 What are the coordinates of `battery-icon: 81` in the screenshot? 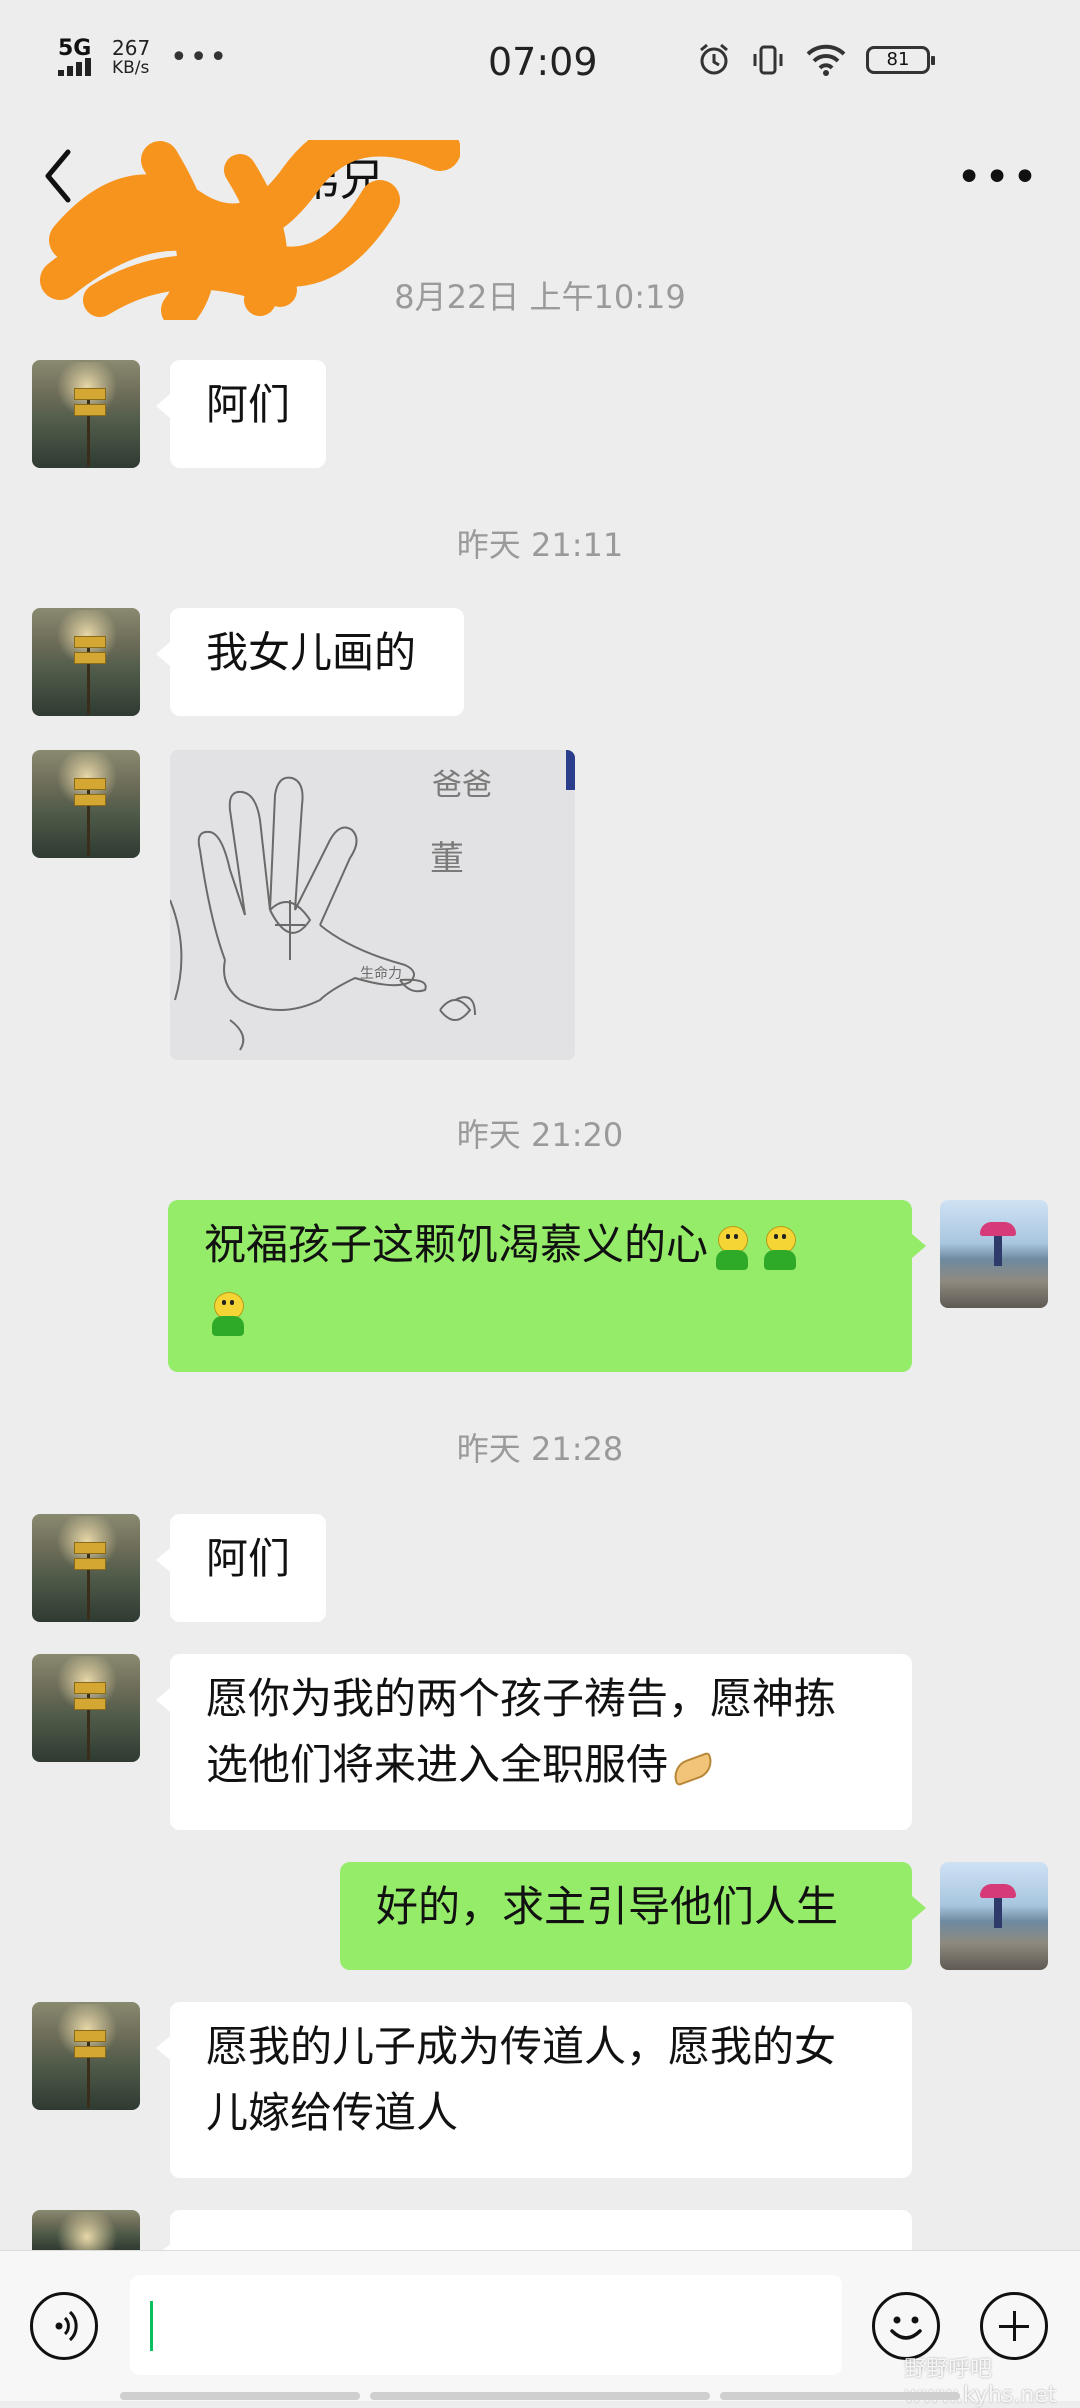 It's located at (900, 60).